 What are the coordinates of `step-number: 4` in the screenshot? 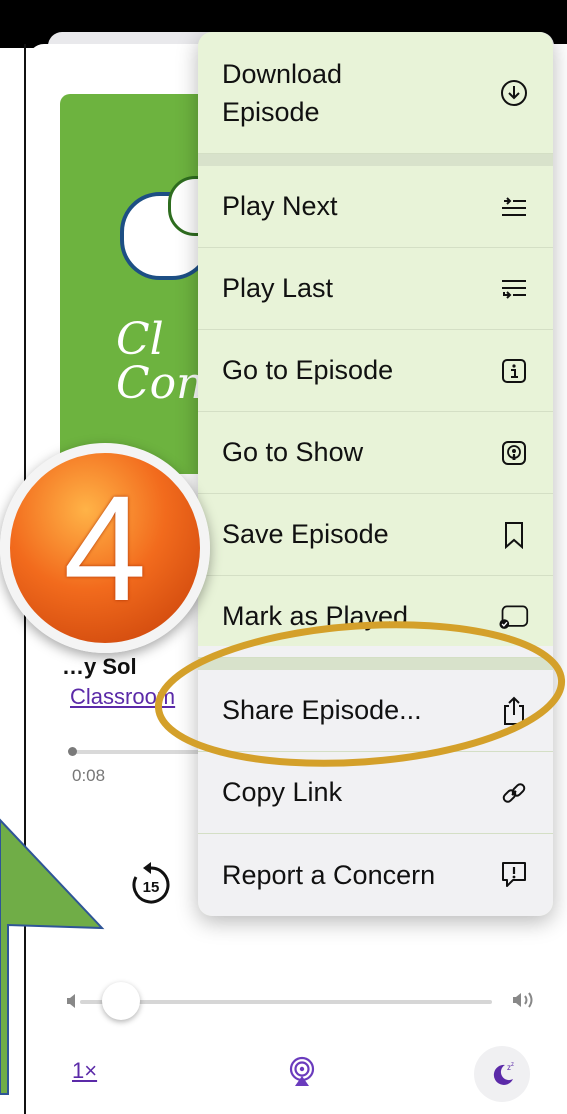 It's located at (105, 548).